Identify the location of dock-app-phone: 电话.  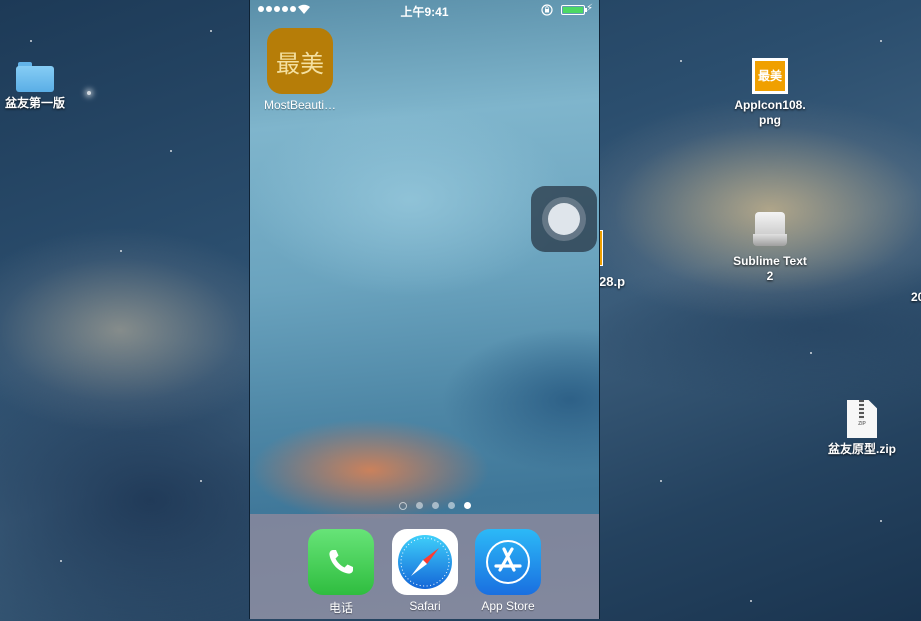
(341, 572).